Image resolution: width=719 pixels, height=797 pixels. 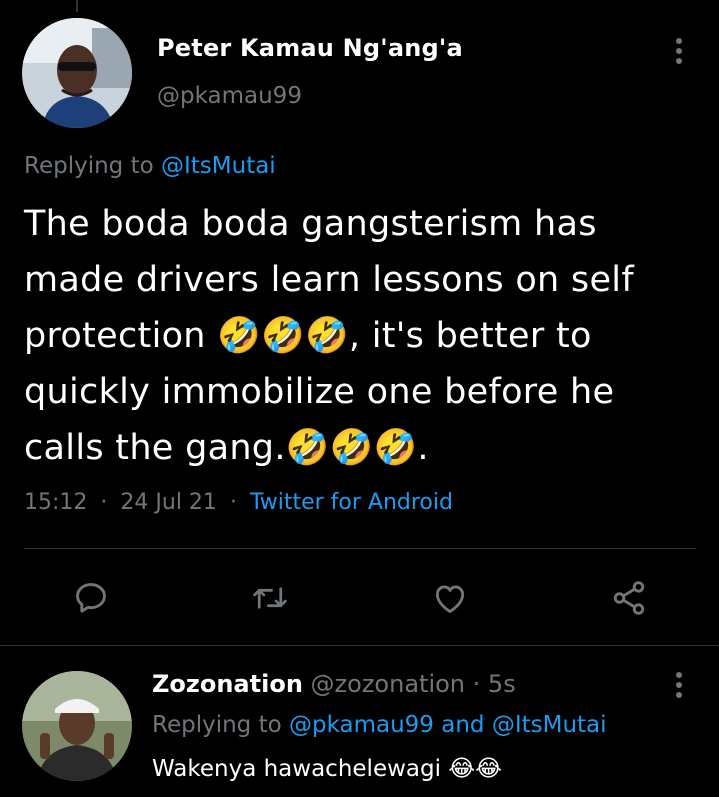 I want to click on author-name: Zozonation, so click(x=227, y=684).